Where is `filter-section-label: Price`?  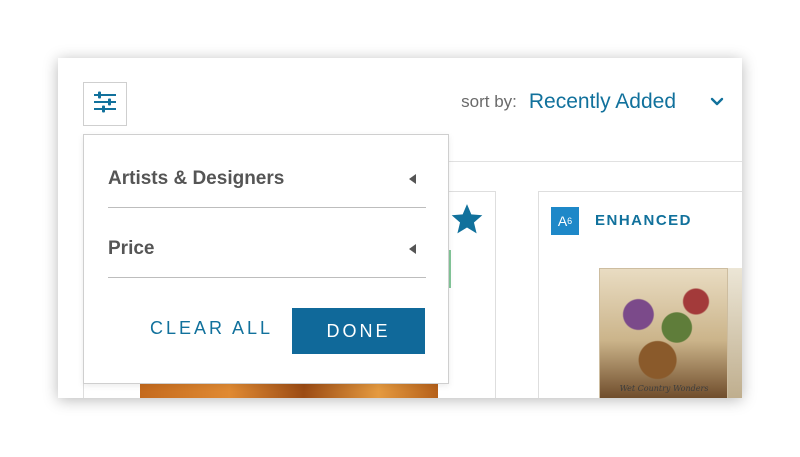 filter-section-label: Price is located at coordinates (131, 248).